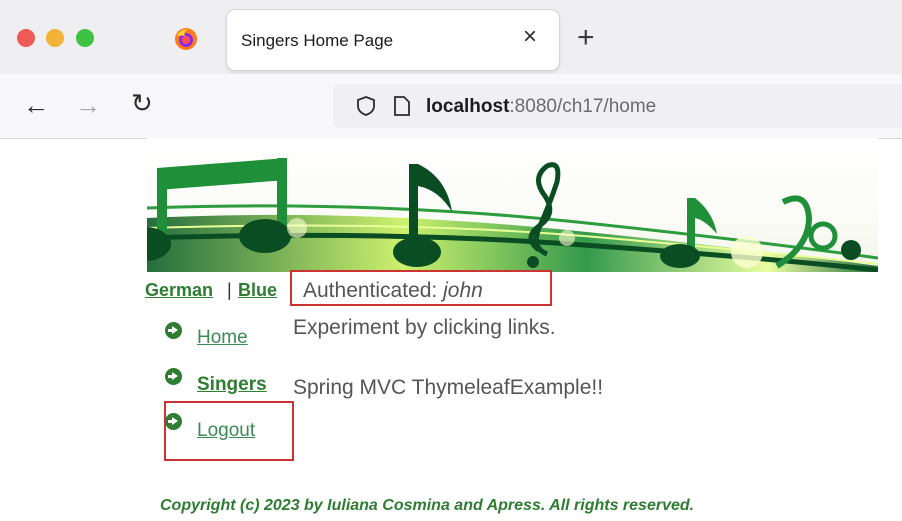 The image size is (902, 521). Describe the element at coordinates (186, 39) in the screenshot. I see `firefox-icon` at that location.